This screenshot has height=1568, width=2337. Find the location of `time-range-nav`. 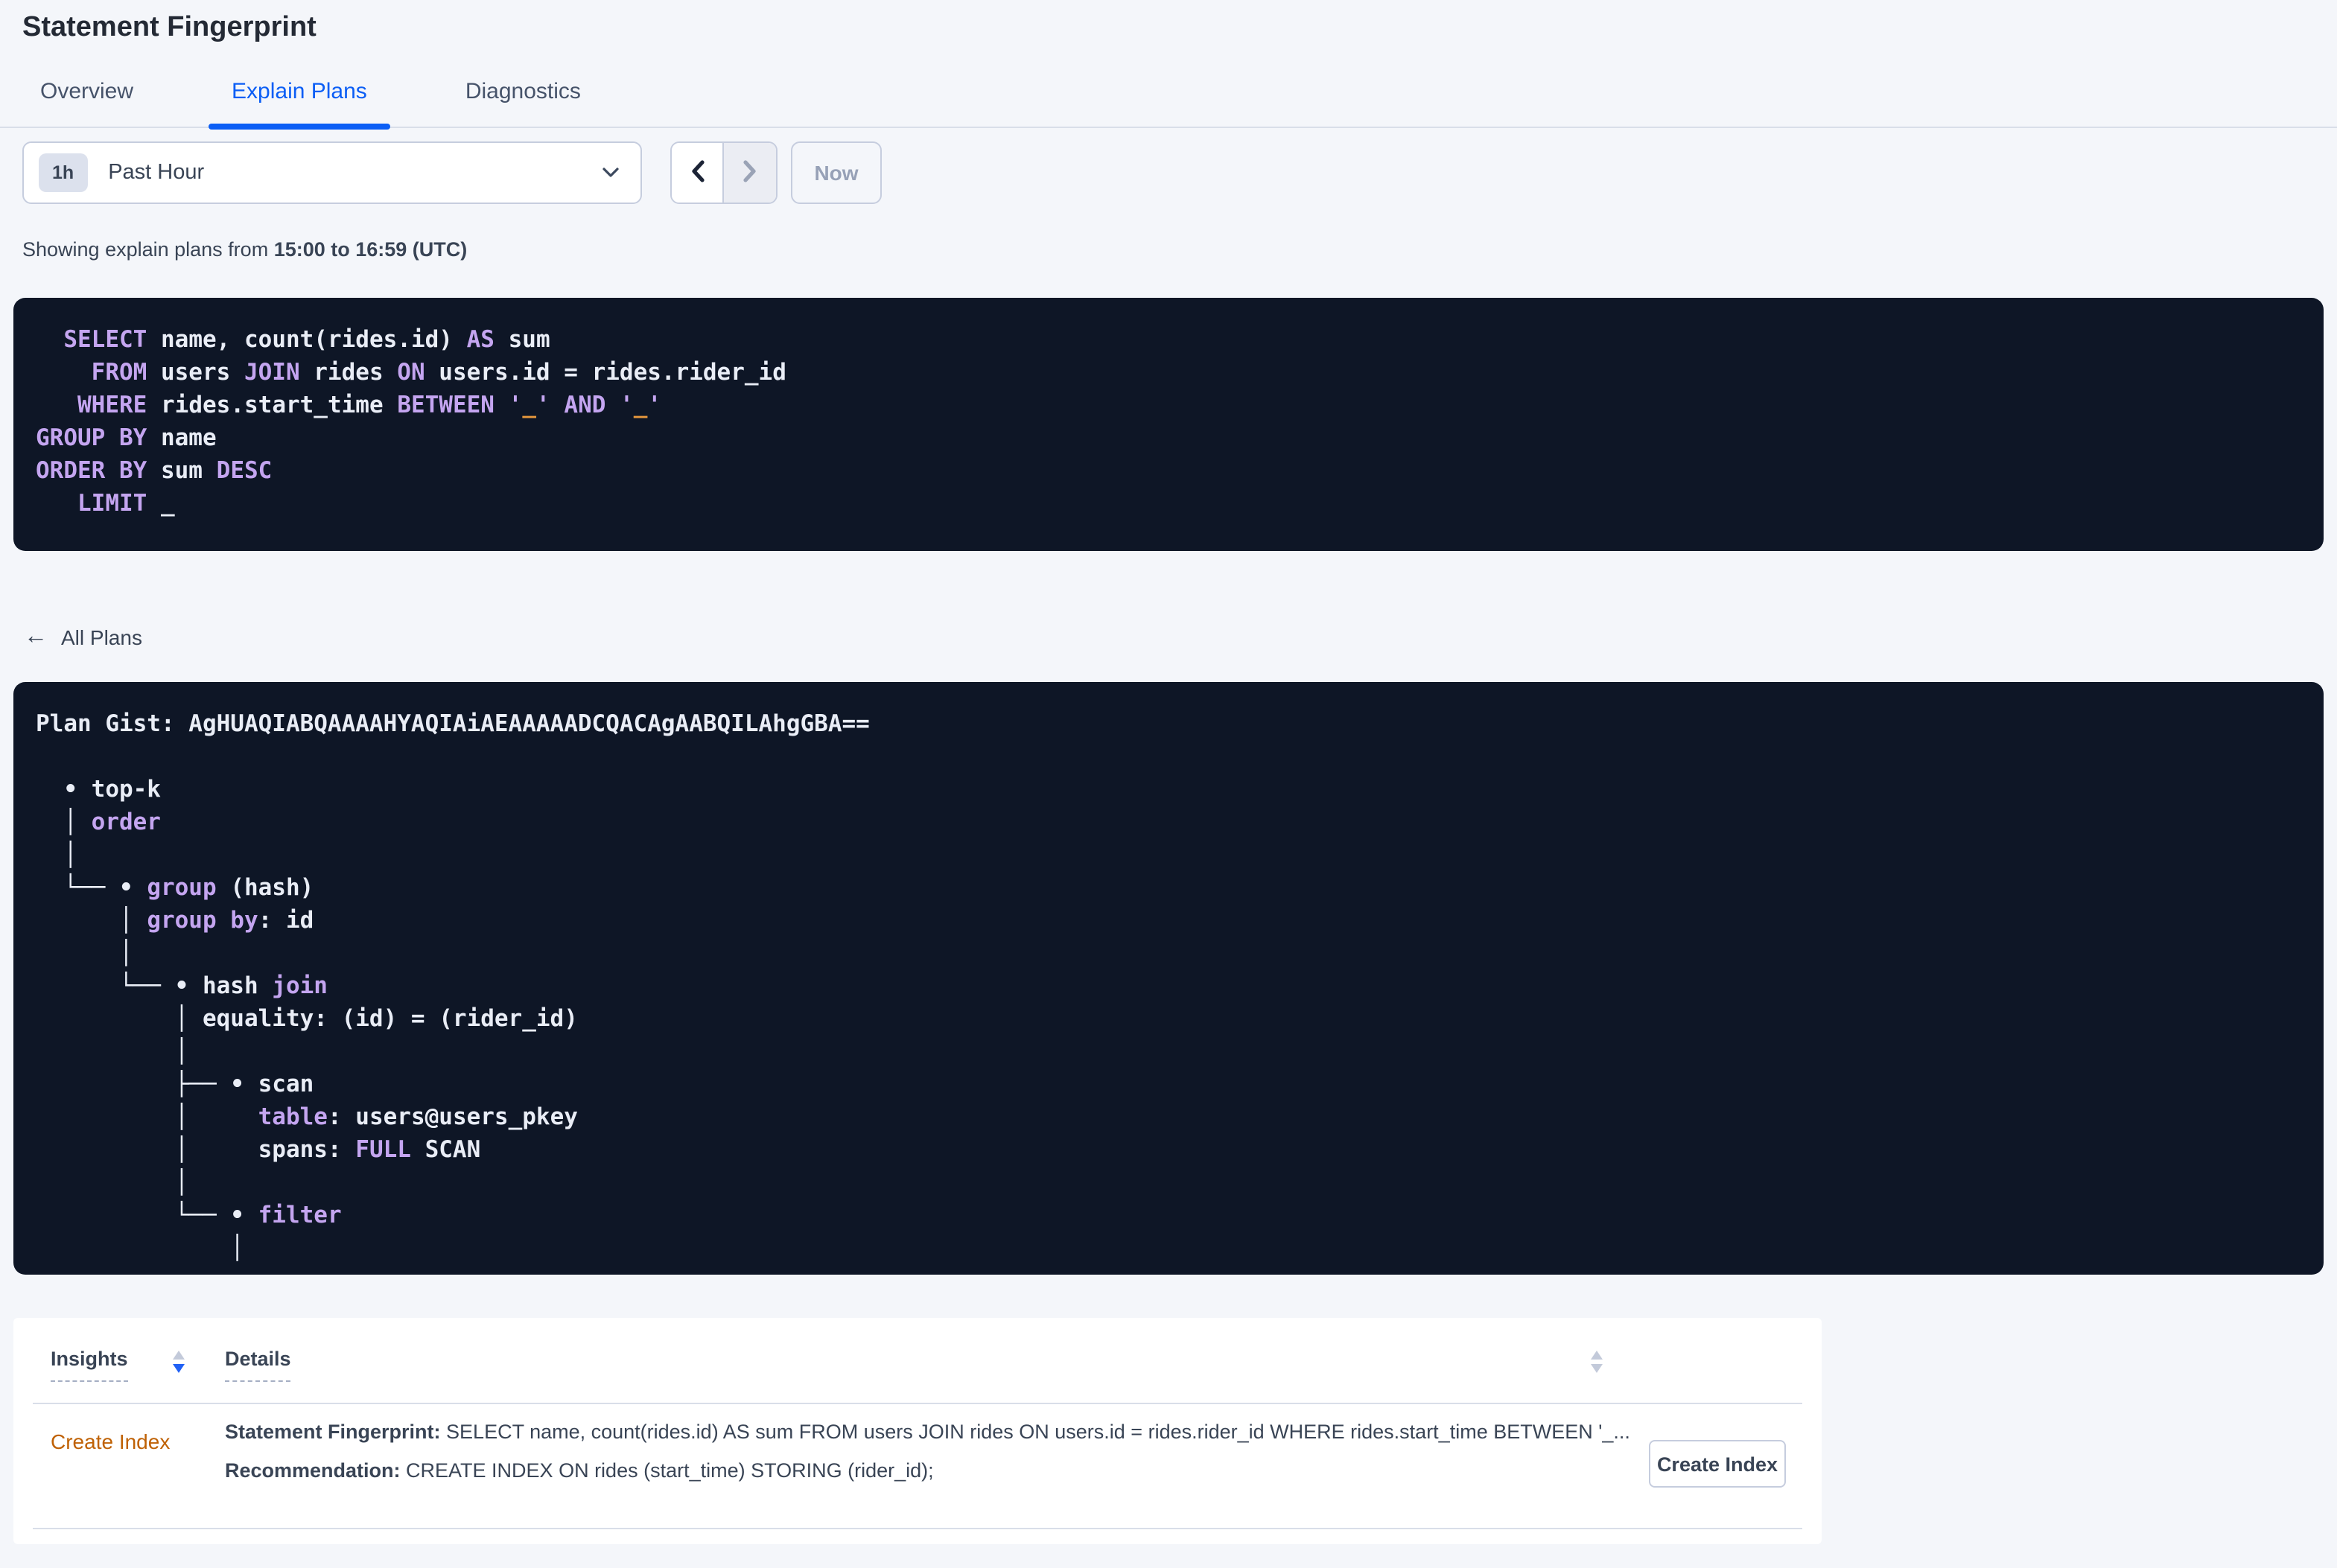

time-range-nav is located at coordinates (724, 172).